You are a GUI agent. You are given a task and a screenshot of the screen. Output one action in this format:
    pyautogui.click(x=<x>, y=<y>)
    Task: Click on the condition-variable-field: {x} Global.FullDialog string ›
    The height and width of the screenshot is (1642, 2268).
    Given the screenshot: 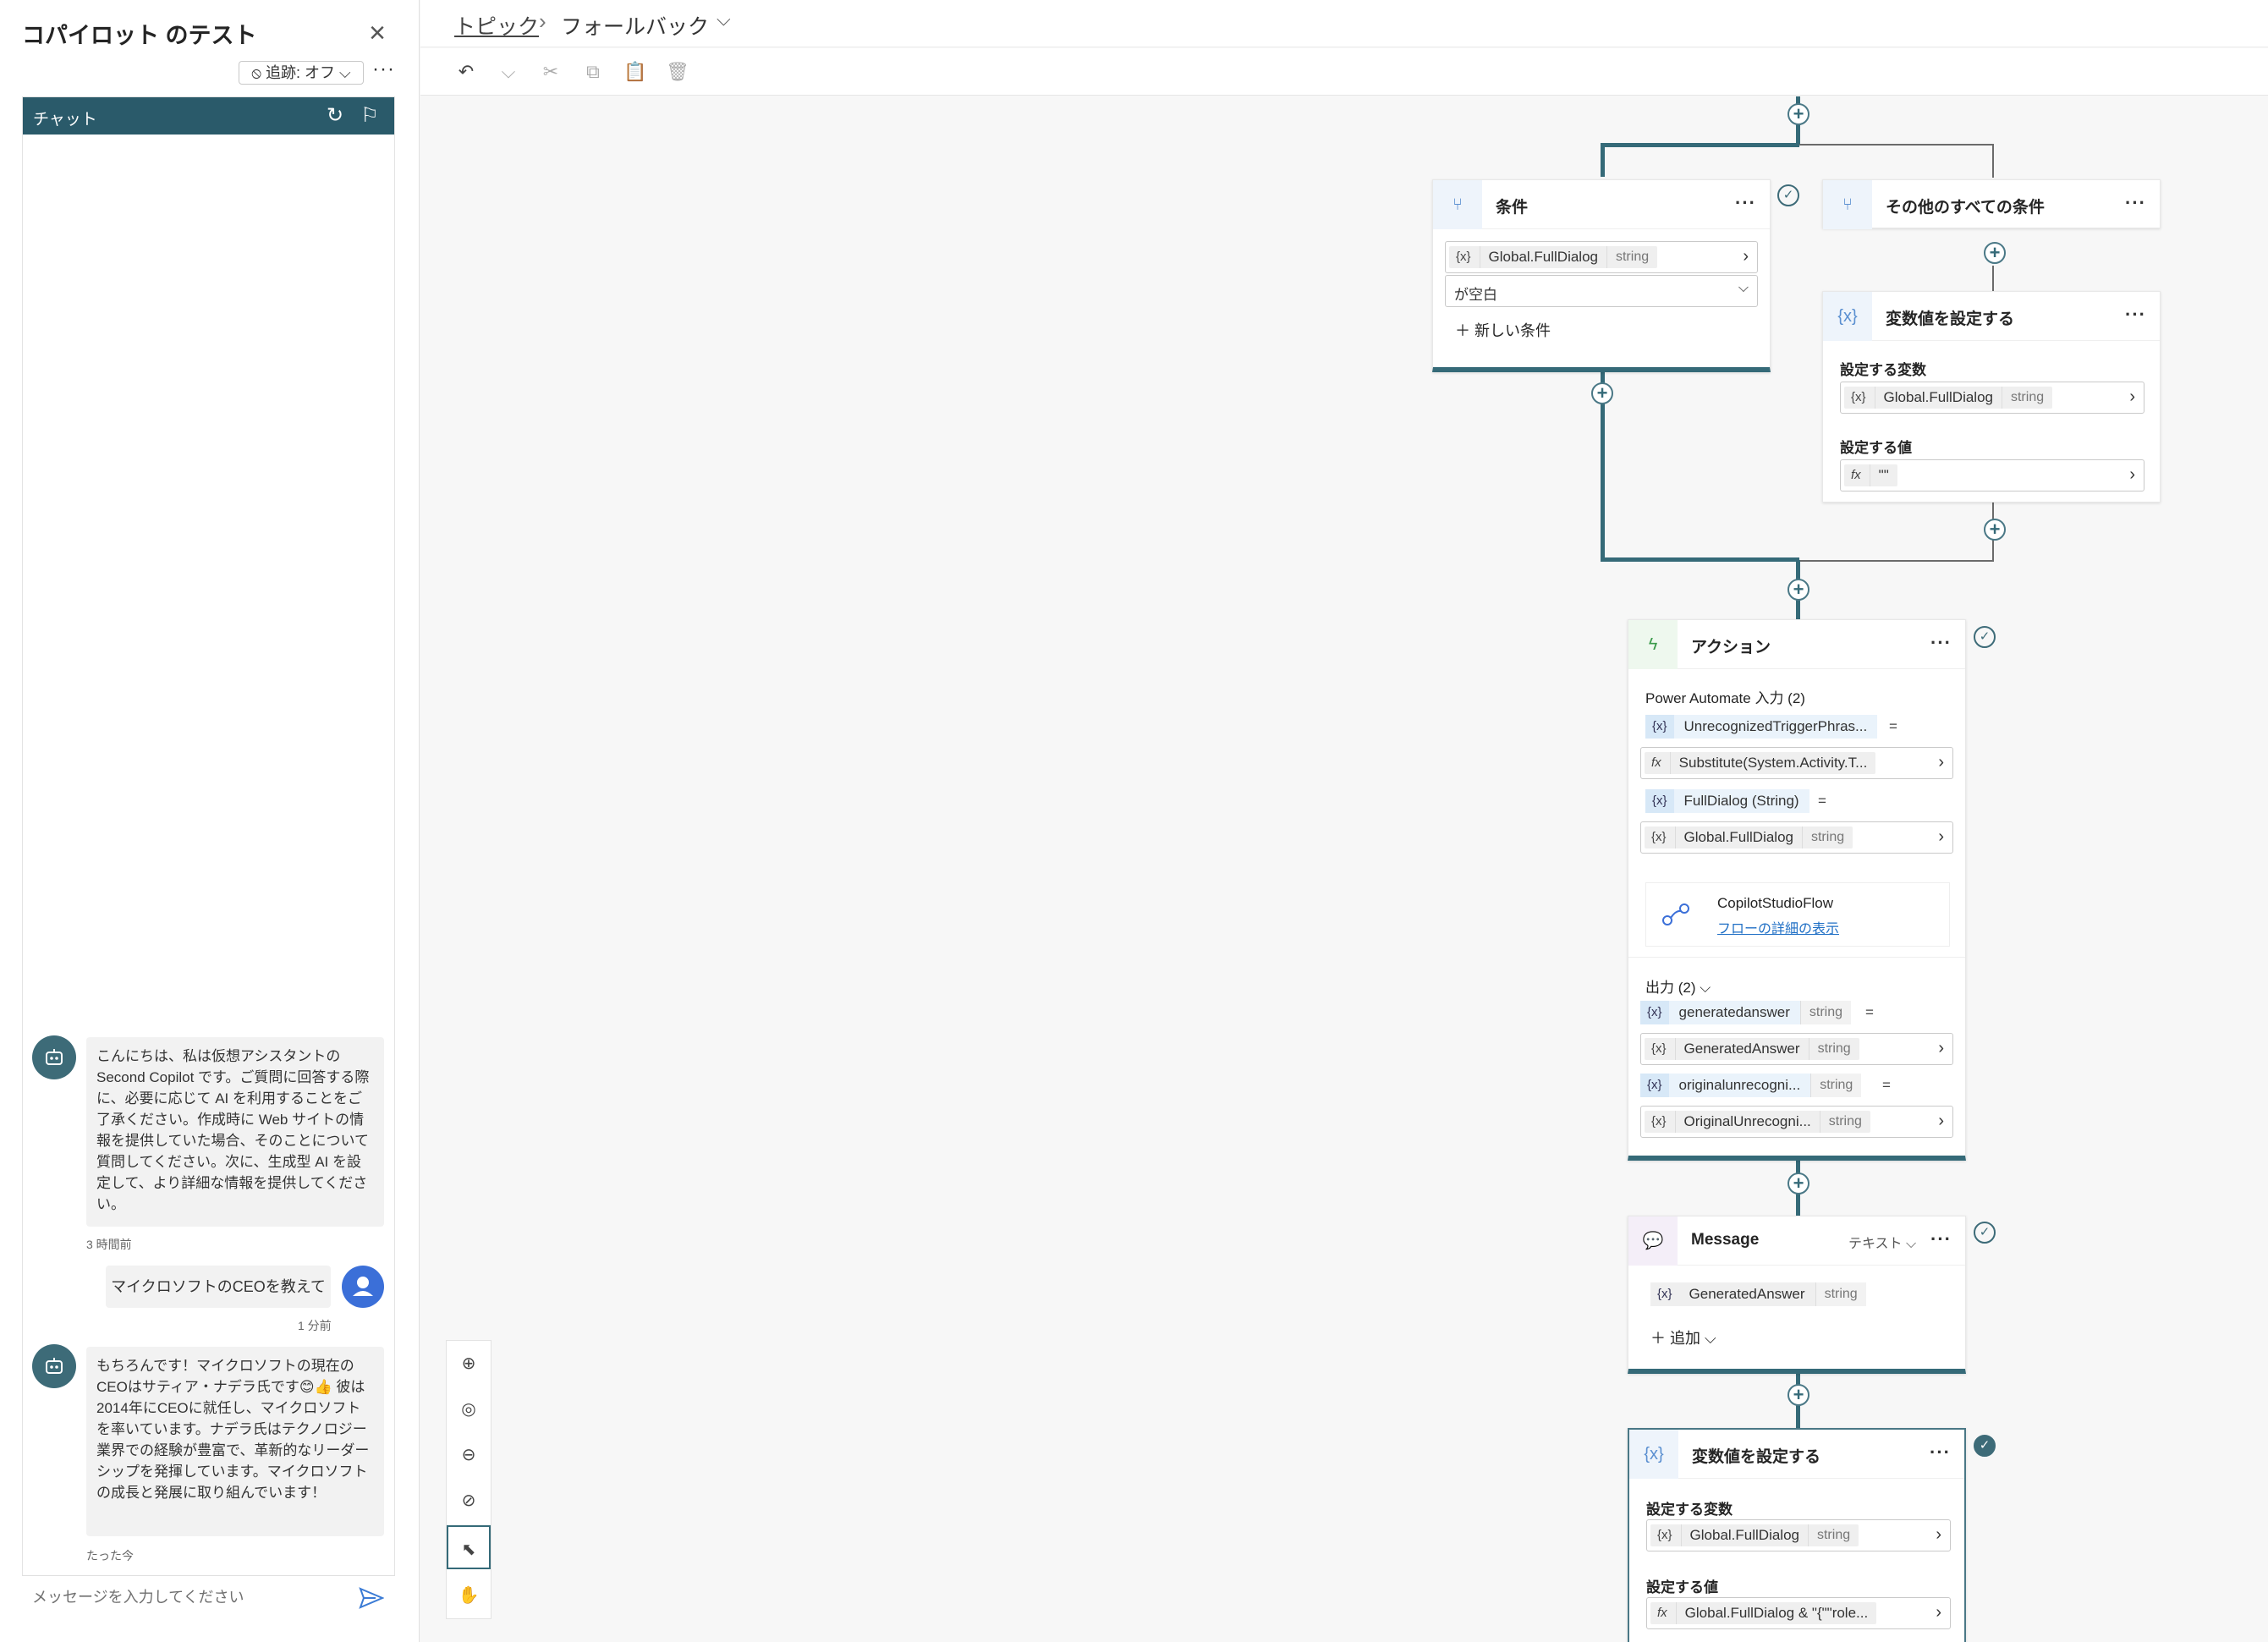 What is the action you would take?
    pyautogui.click(x=1601, y=257)
    